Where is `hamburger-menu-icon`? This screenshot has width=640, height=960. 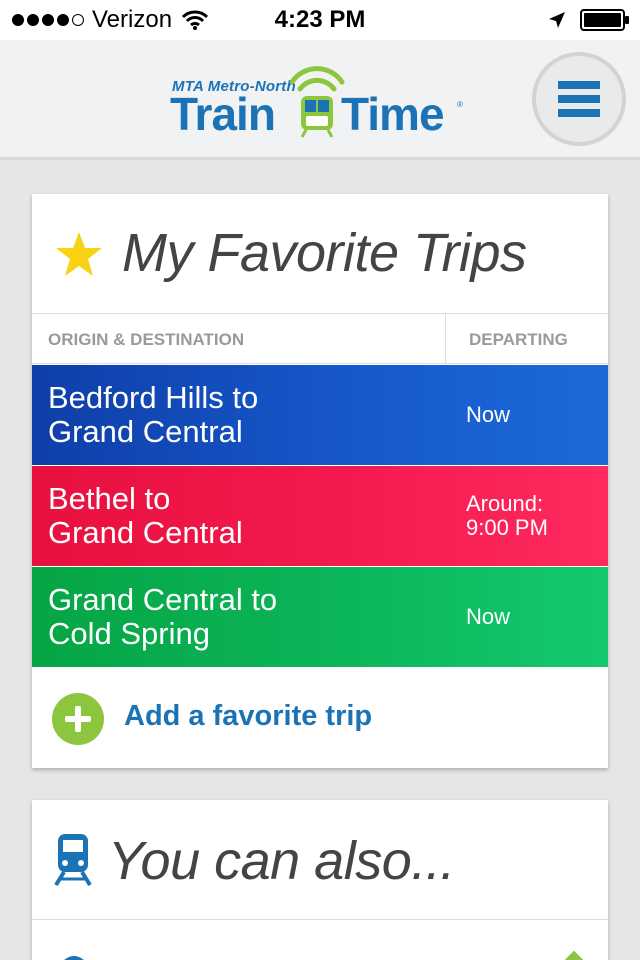 hamburger-menu-icon is located at coordinates (579, 99).